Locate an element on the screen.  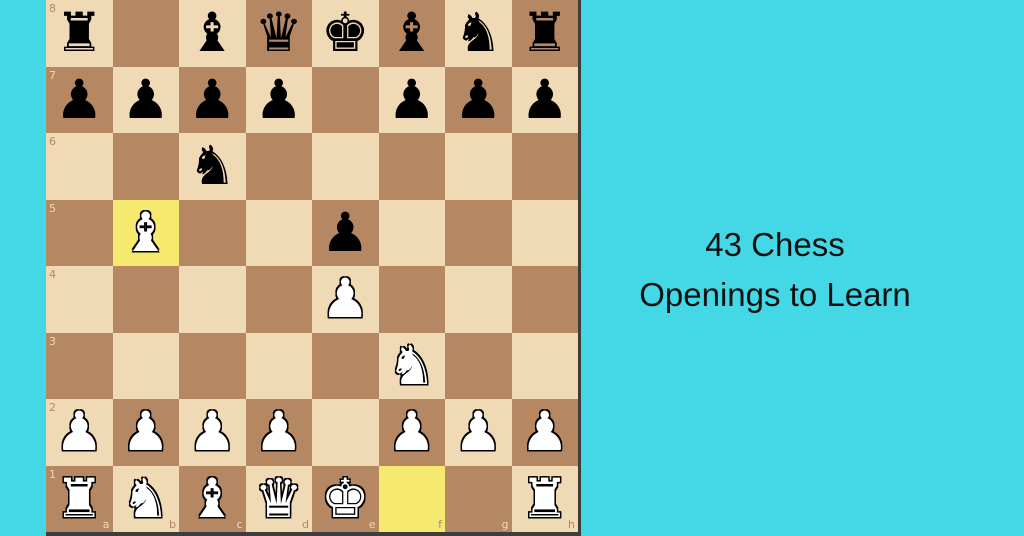
square-d2: ♟ is located at coordinates (278, 432).